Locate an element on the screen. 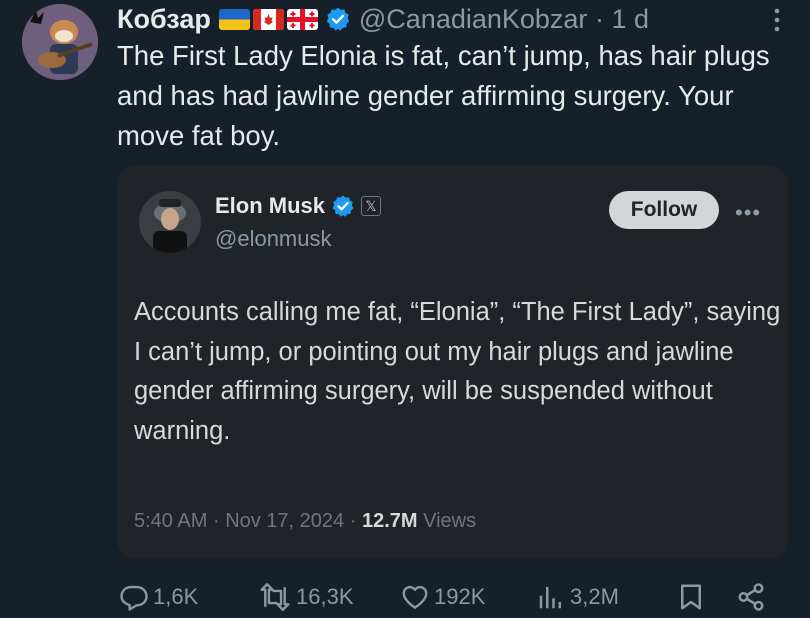  quoted-display-name: Elon Musk is located at coordinates (270, 206).